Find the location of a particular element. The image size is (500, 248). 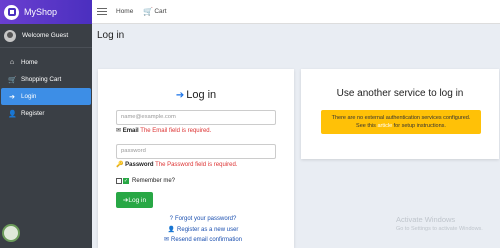

brand-header: MyShop is located at coordinates (46, 12).